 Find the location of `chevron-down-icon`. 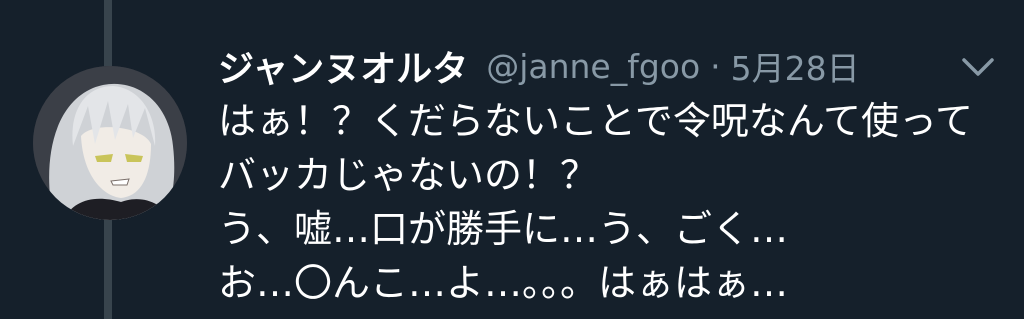

chevron-down-icon is located at coordinates (978, 67).